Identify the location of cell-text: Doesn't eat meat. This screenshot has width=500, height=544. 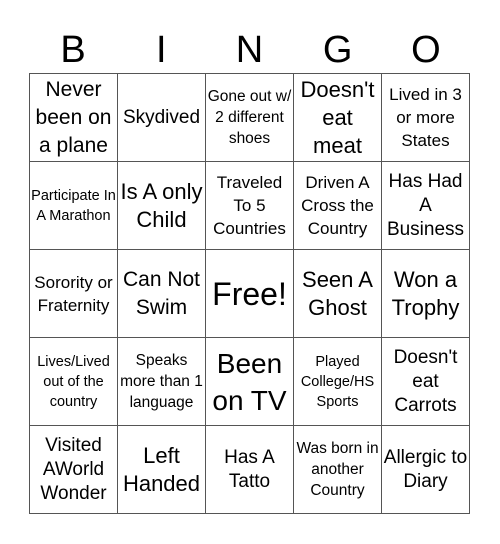
(337, 117).